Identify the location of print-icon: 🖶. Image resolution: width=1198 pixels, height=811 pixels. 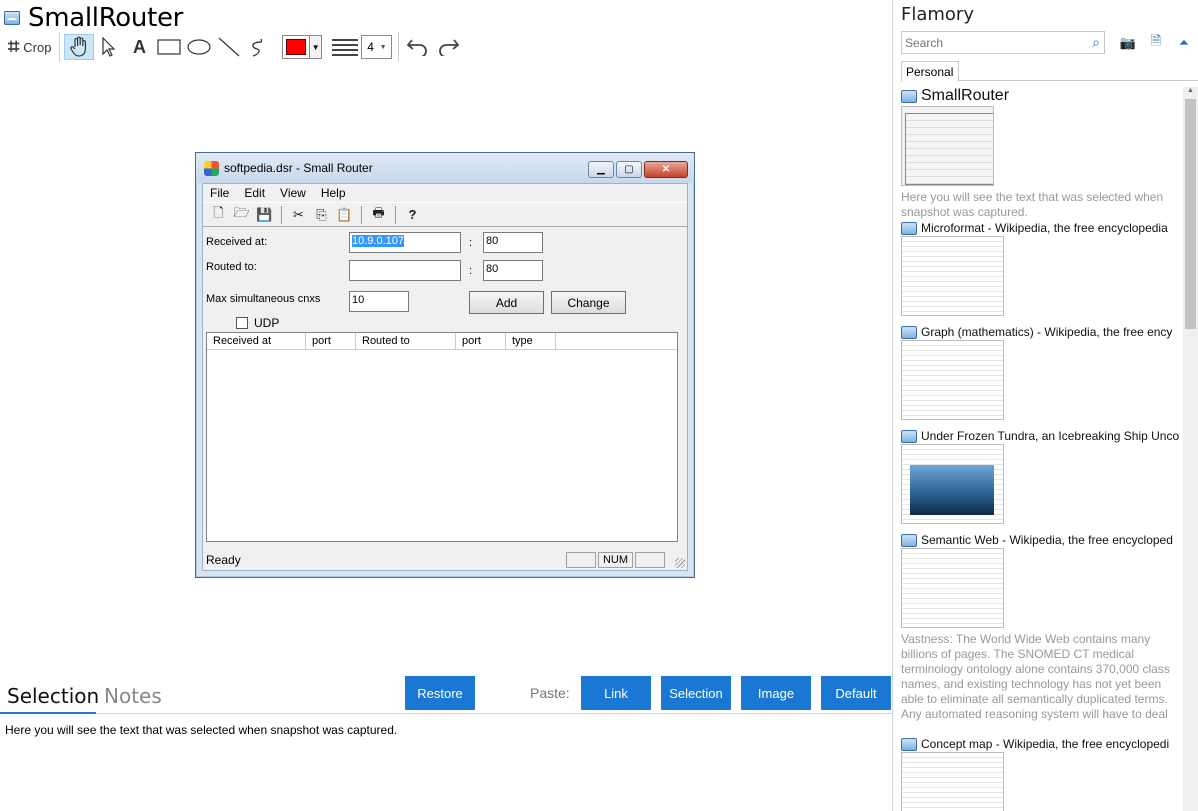
(378, 214).